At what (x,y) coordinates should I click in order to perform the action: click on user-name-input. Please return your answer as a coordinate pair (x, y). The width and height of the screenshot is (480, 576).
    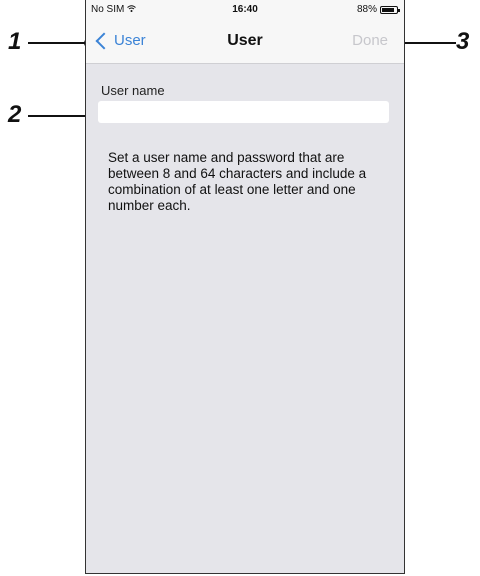
    Looking at the image, I should click on (243, 112).